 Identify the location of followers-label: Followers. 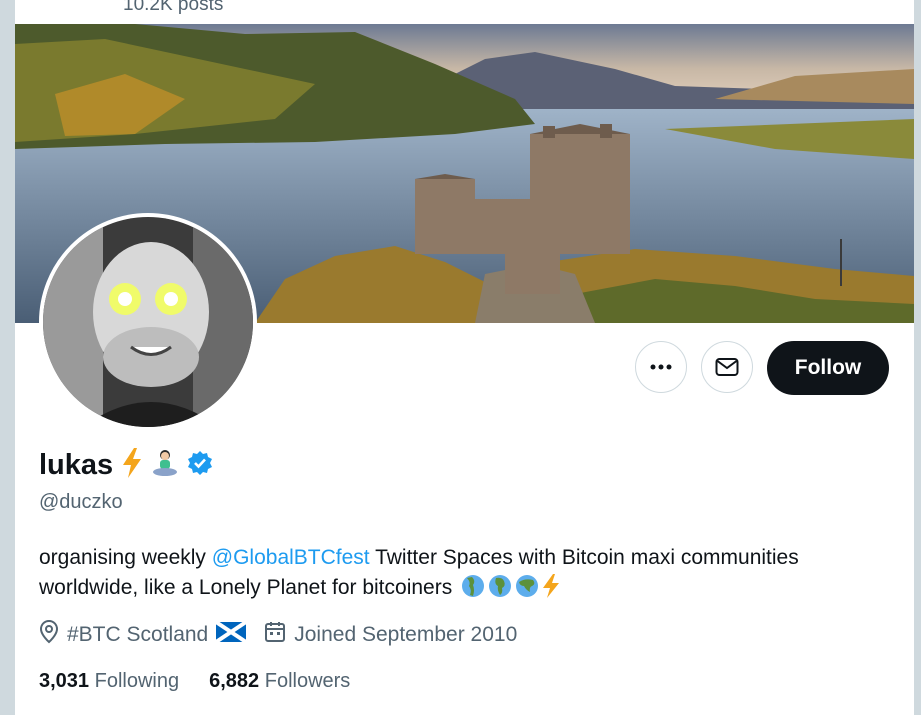
(307, 681).